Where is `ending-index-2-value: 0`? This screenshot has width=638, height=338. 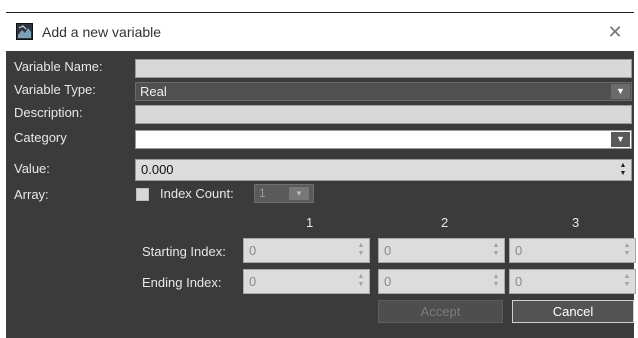 ending-index-2-value: 0 is located at coordinates (388, 281).